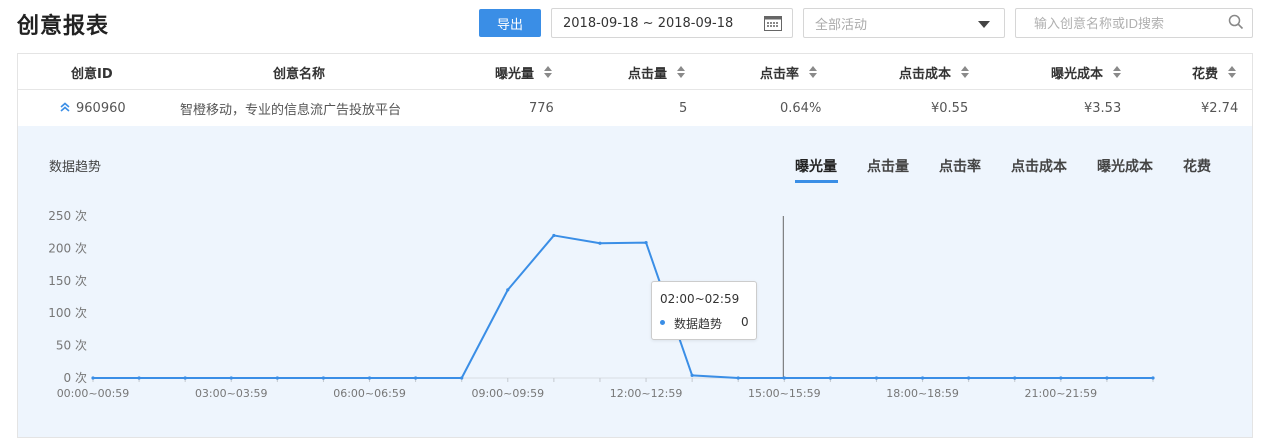 The width and height of the screenshot is (1262, 444). Describe the element at coordinates (92, 74) in the screenshot. I see `col-creative-id: 创意ID` at that location.